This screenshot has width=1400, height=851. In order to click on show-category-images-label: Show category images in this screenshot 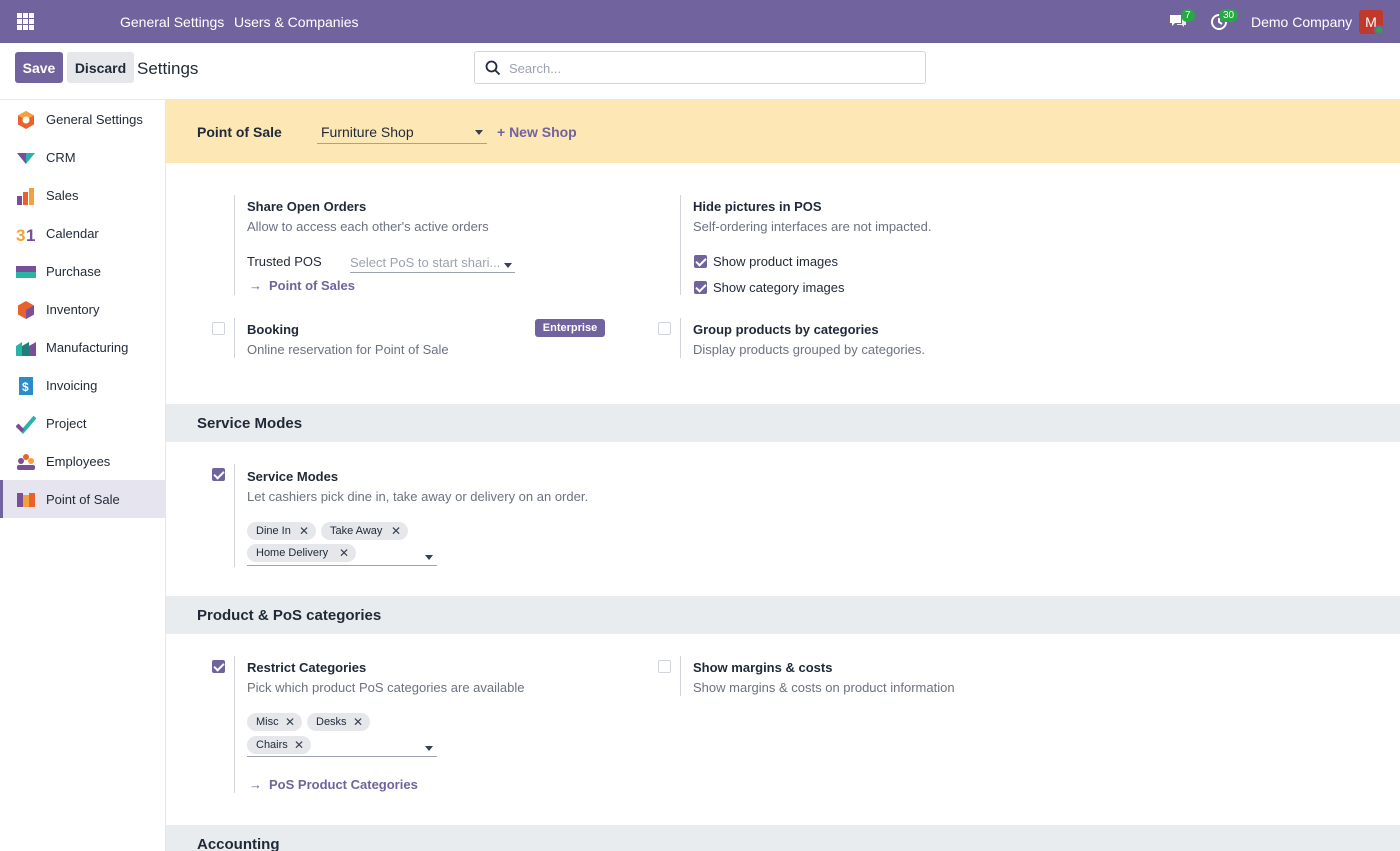, I will do `click(779, 287)`.